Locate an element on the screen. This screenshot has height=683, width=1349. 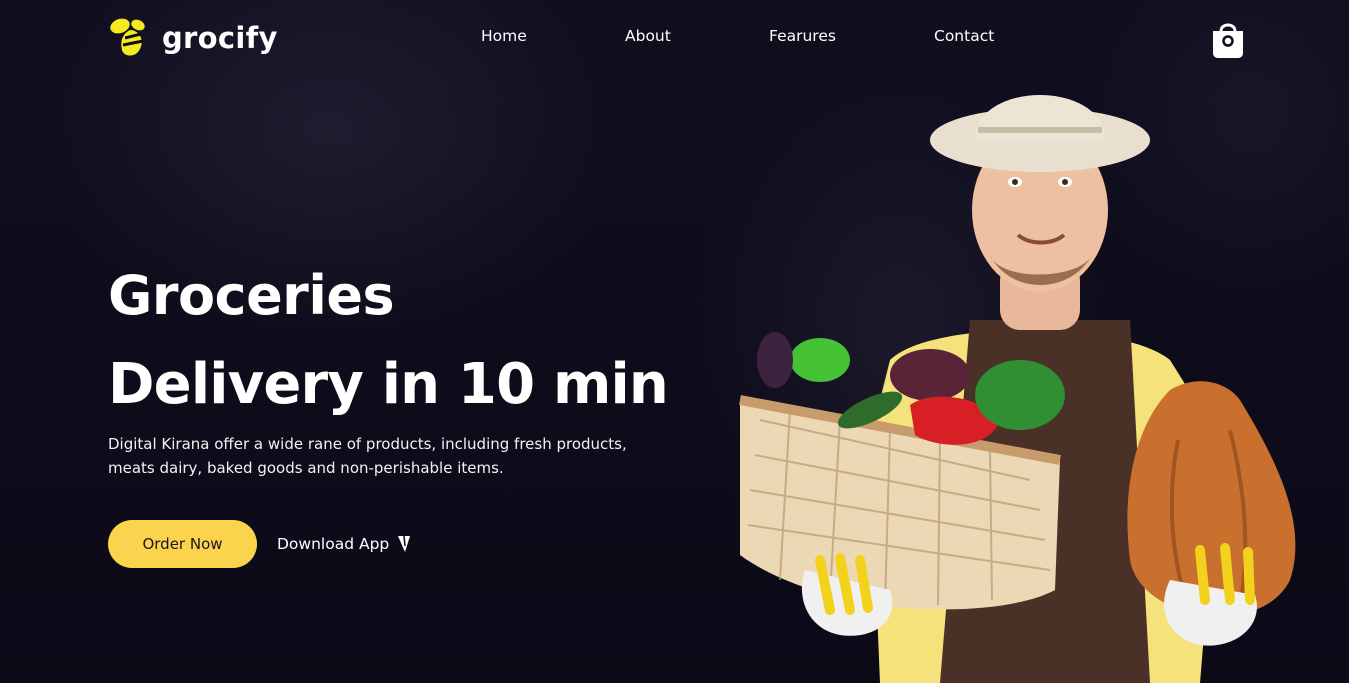
download-app-label: Download App is located at coordinates (333, 544).